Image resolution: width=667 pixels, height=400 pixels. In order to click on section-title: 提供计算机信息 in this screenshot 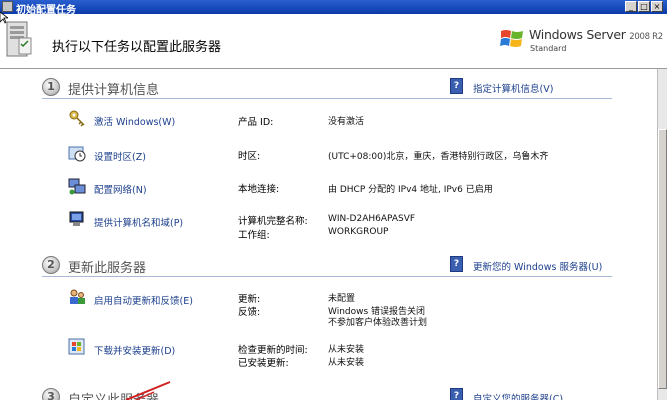, I will do `click(114, 90)`.